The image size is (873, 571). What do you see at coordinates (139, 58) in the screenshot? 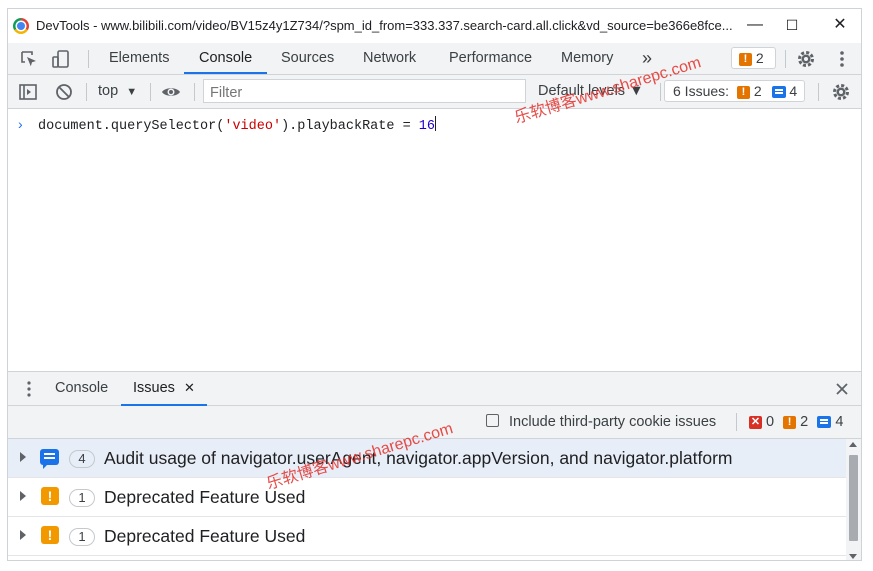
I see `tab-elements: Elements` at bounding box center [139, 58].